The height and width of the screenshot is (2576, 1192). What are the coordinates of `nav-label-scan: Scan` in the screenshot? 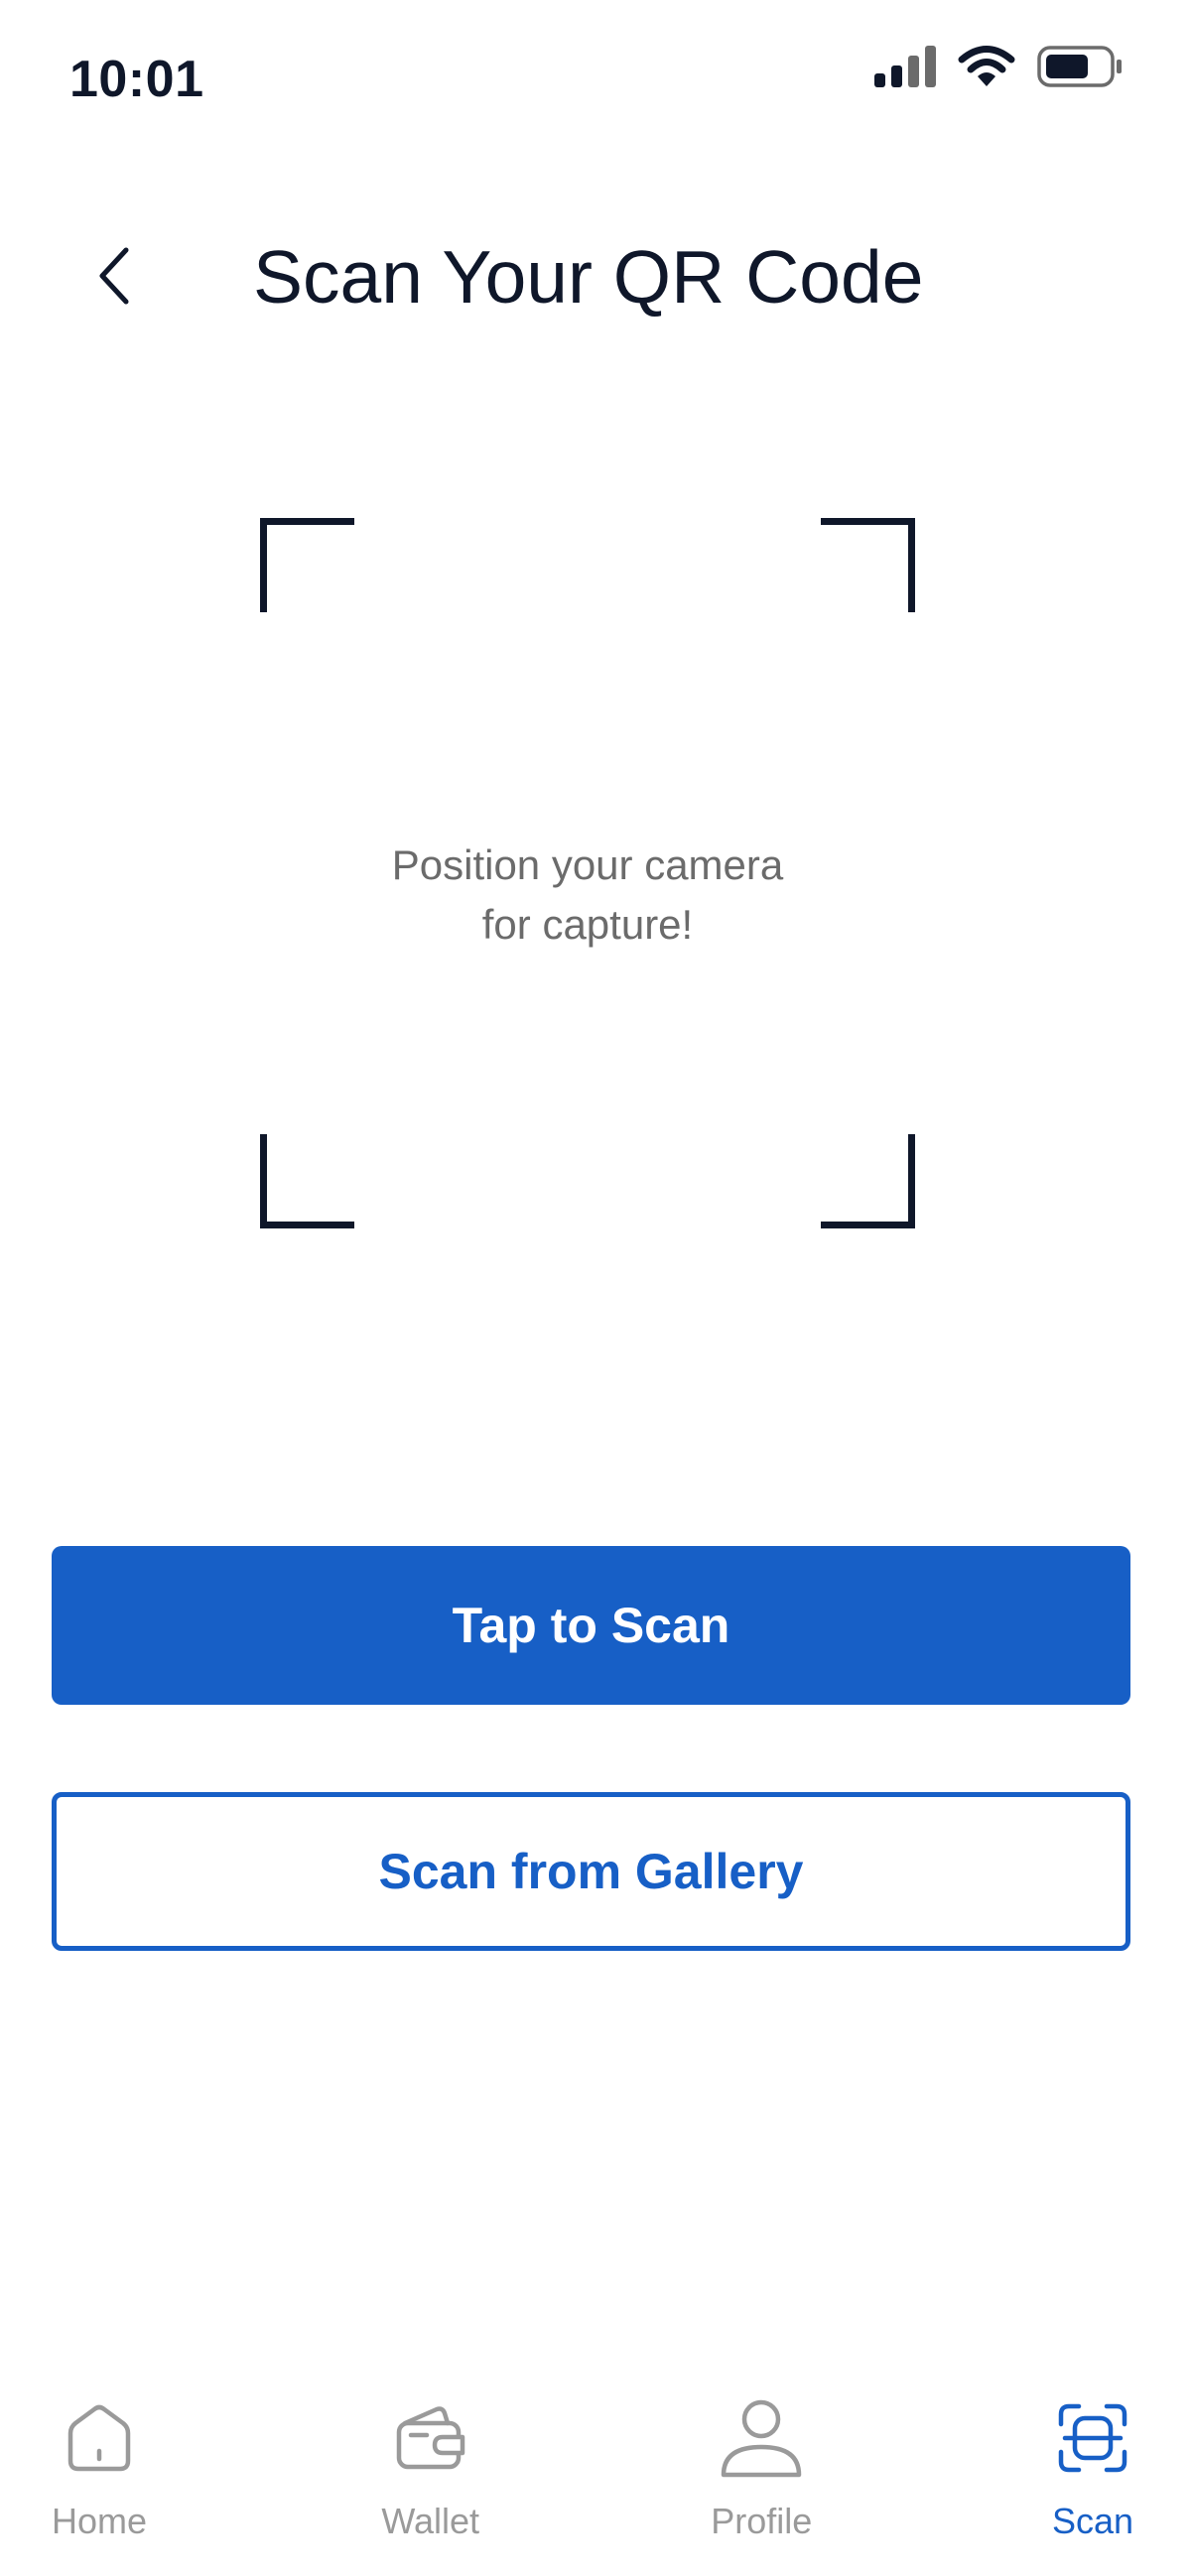 It's located at (1092, 2521).